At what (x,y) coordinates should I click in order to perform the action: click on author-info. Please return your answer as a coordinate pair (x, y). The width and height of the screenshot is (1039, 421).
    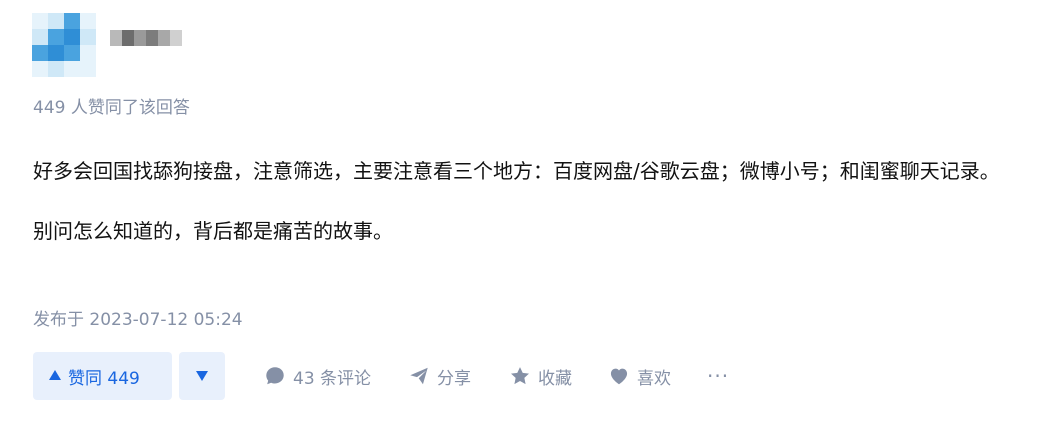
    Looking at the image, I should click on (107, 45).